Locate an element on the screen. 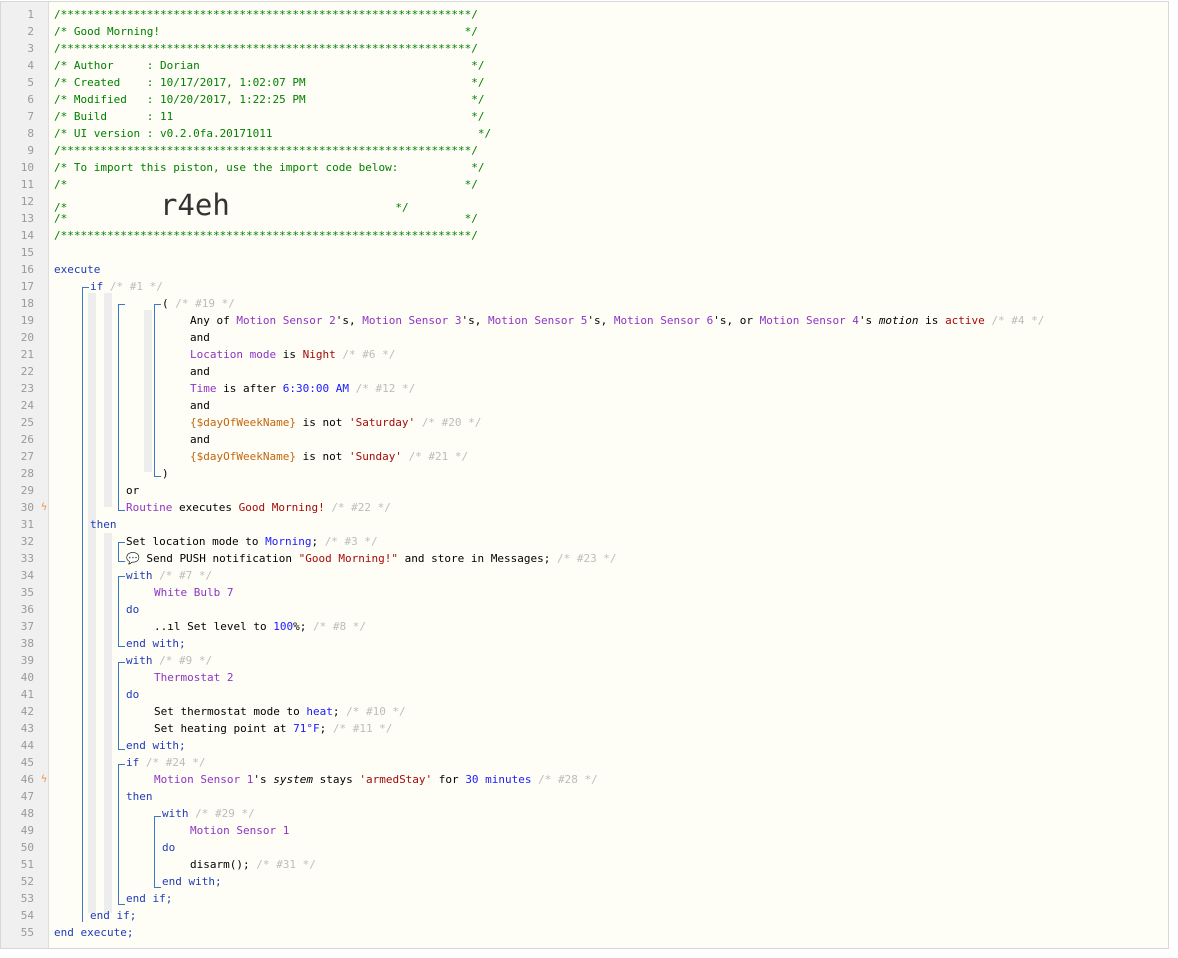 The width and height of the screenshot is (1178, 958). line-number: 22 is located at coordinates (27, 371).